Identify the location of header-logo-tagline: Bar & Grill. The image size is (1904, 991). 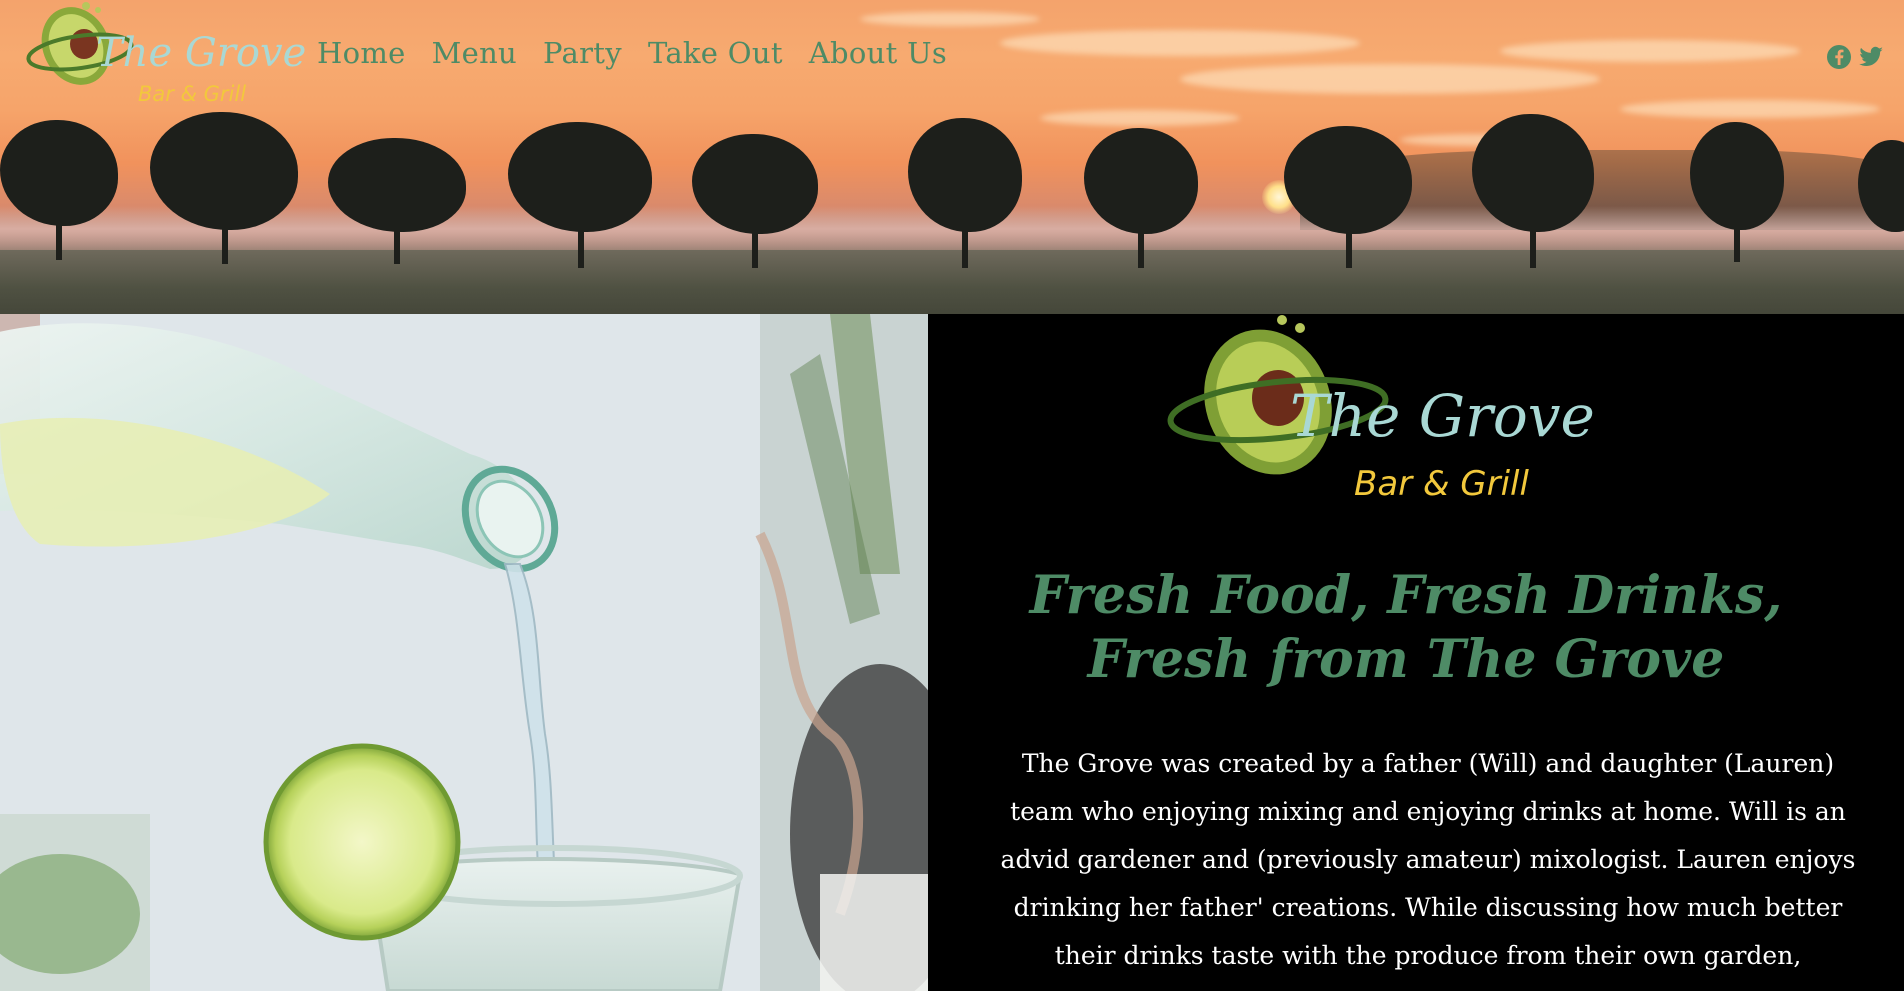
(192, 94).